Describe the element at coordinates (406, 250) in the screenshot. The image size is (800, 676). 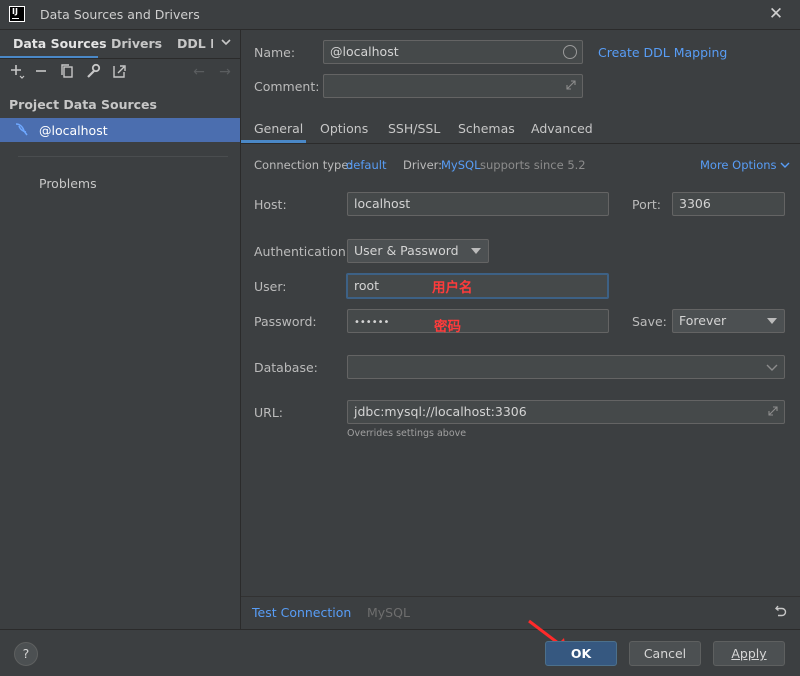
I see `authentication-value: User & Password` at that location.